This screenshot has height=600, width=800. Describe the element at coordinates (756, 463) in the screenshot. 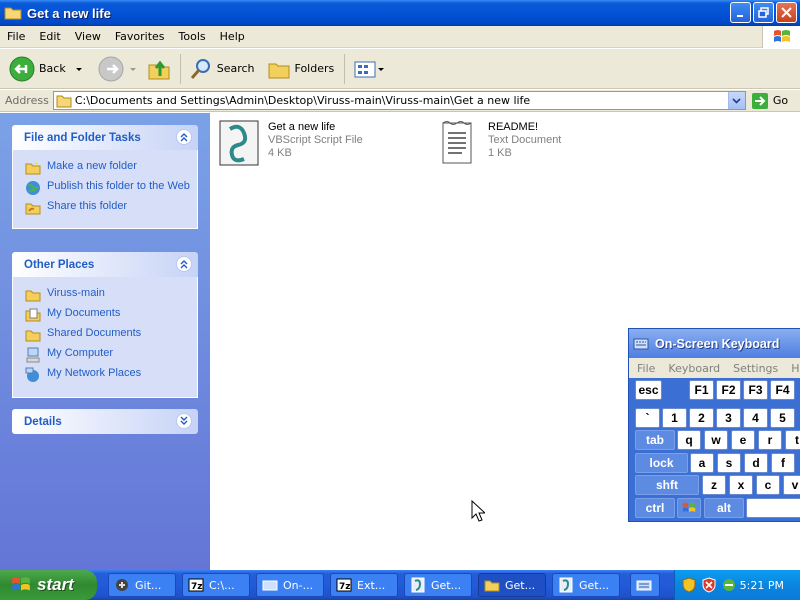

I see `key-d: d` at that location.